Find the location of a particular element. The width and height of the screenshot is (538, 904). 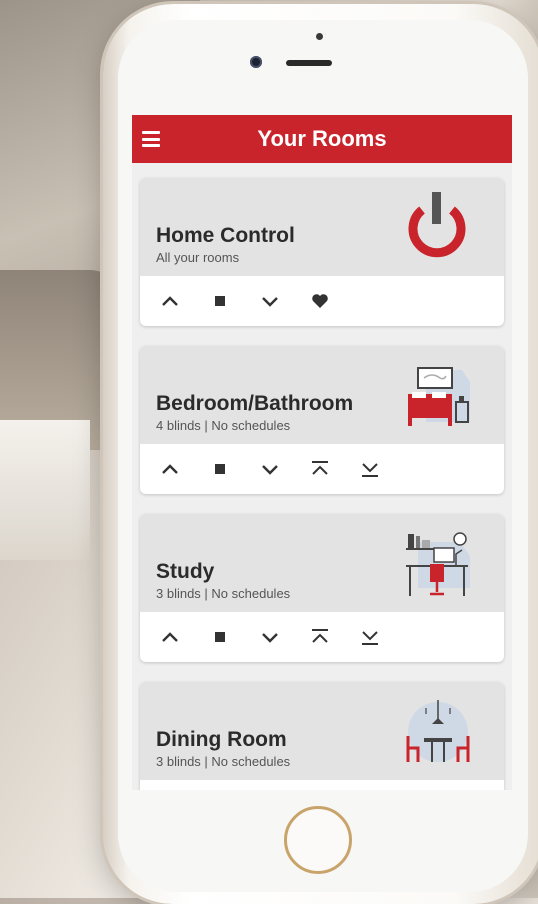

power-icon is located at coordinates (437, 224).